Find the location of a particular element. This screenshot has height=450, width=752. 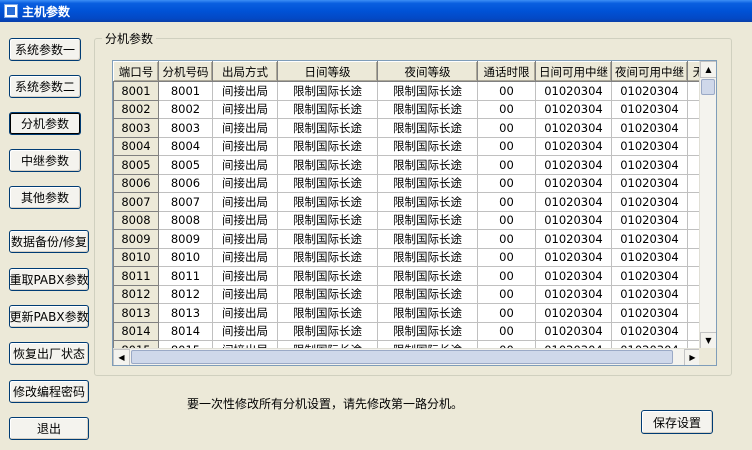

port-cell: 8002 is located at coordinates (136, 109).